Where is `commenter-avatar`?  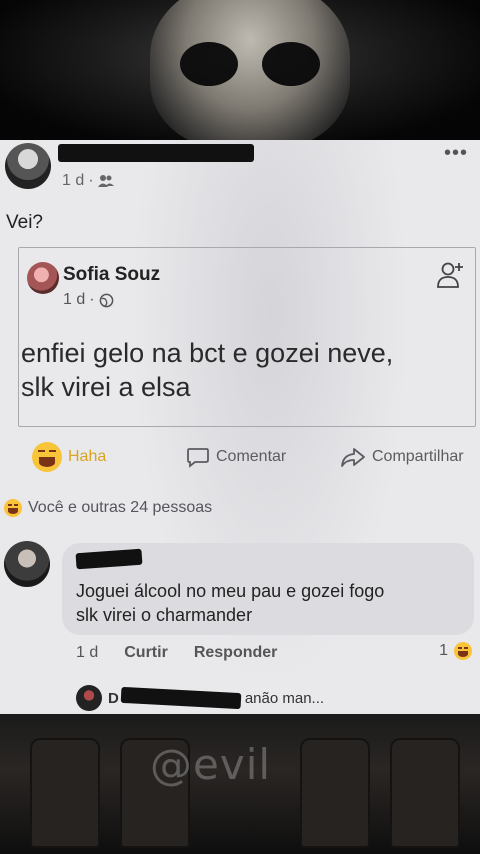 commenter-avatar is located at coordinates (27, 564).